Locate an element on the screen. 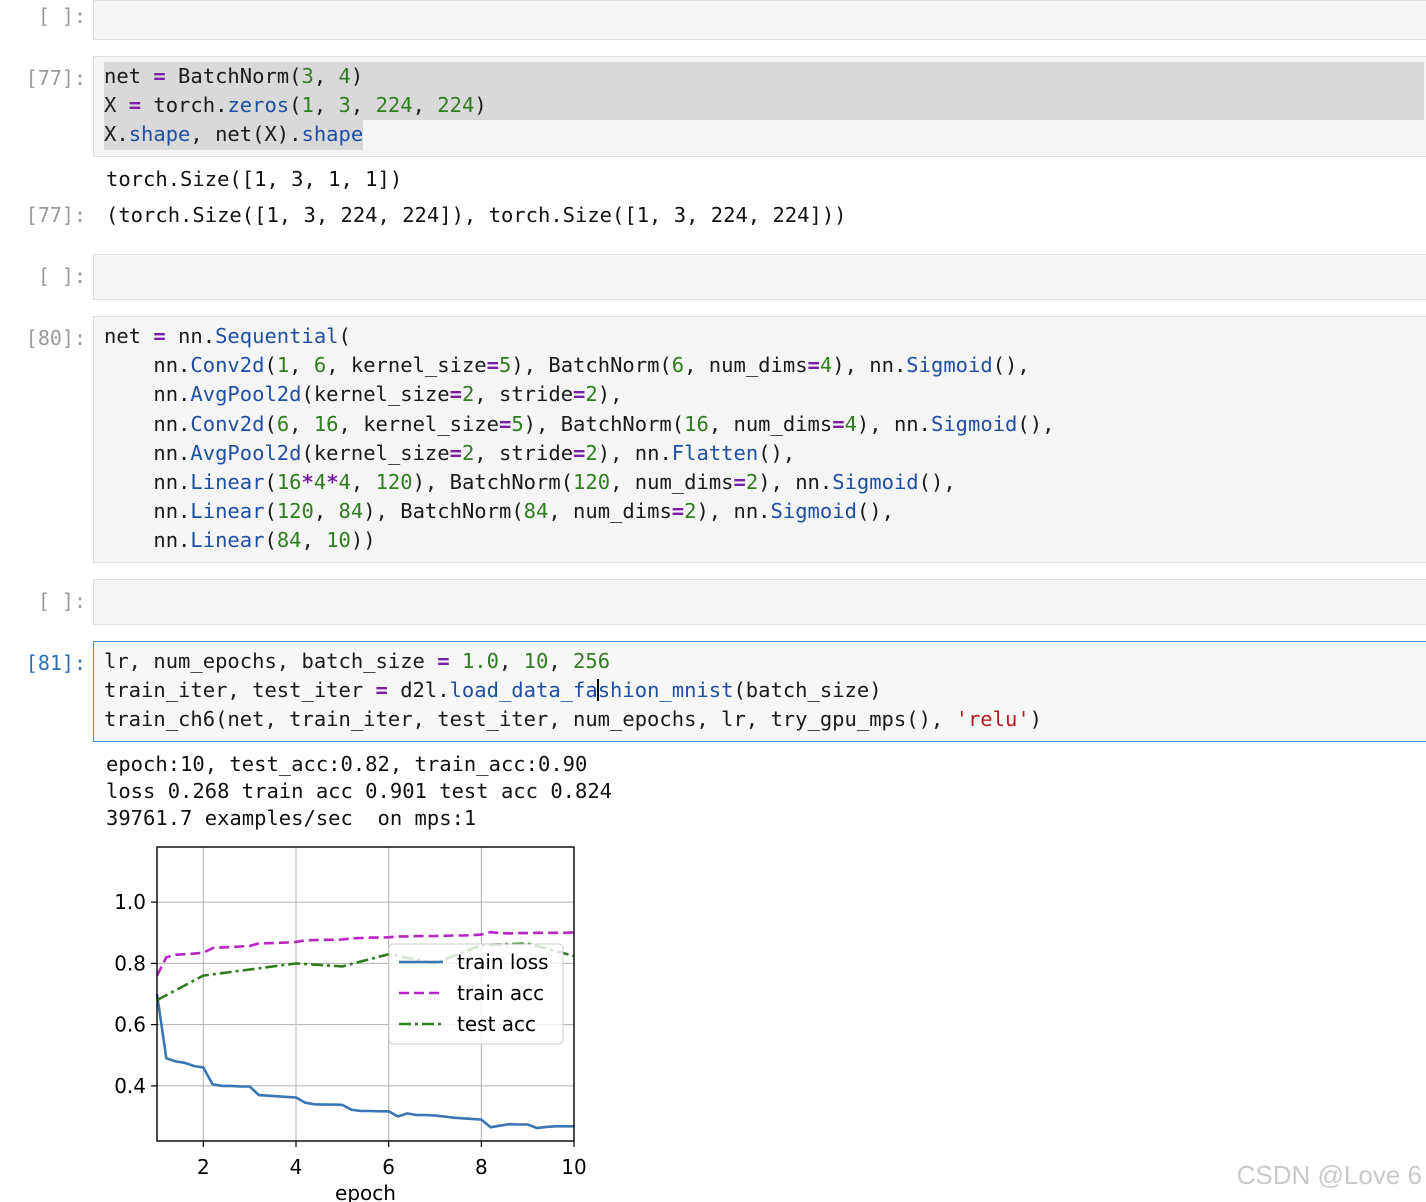 This screenshot has height=1202, width=1426. x-tick-label: 2 is located at coordinates (203, 1167).